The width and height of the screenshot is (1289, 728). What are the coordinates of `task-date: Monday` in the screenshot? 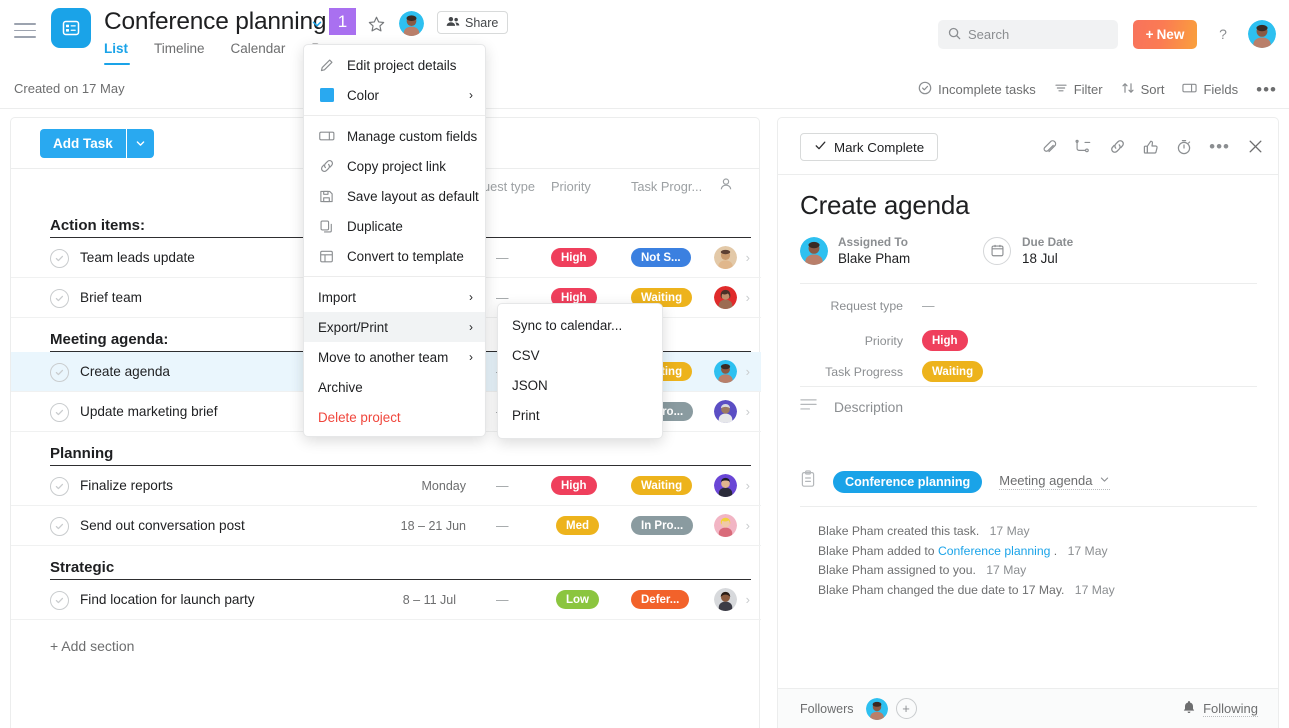 It's located at (444, 486).